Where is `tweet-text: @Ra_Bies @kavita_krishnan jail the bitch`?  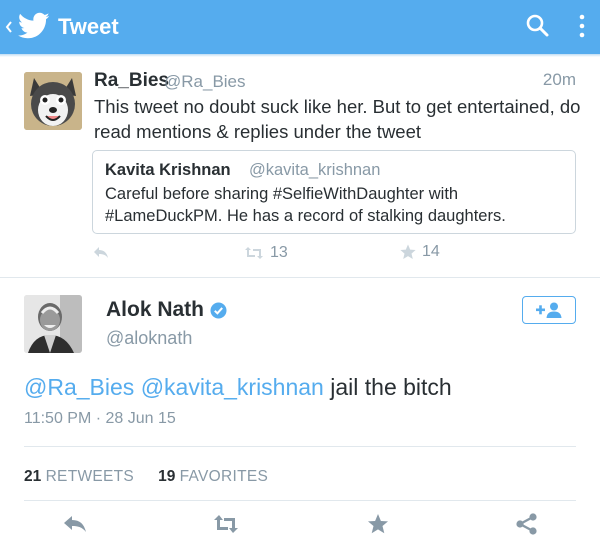
tweet-text: @Ra_Bies @kavita_krishnan jail the bitch is located at coordinates (304, 387).